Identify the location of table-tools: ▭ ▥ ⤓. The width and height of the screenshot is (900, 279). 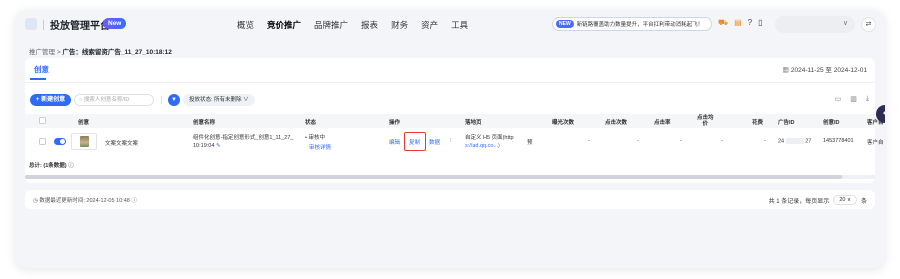
(852, 99).